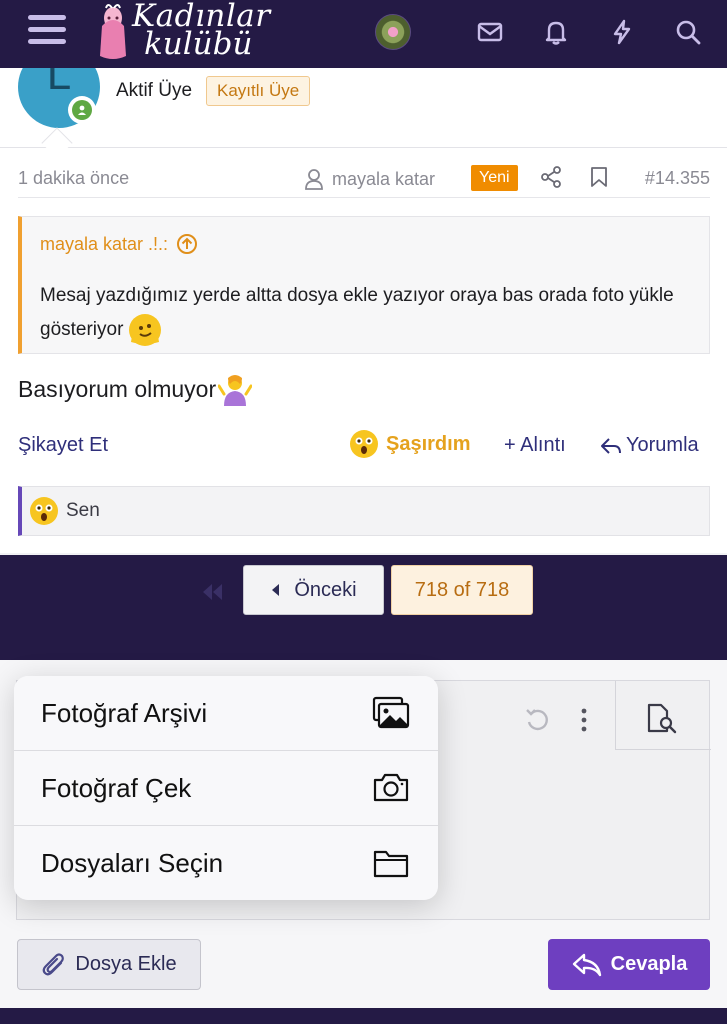 This screenshot has width=727, height=1024. What do you see at coordinates (113, 31) in the screenshot?
I see `logo-mascot-icon` at bounding box center [113, 31].